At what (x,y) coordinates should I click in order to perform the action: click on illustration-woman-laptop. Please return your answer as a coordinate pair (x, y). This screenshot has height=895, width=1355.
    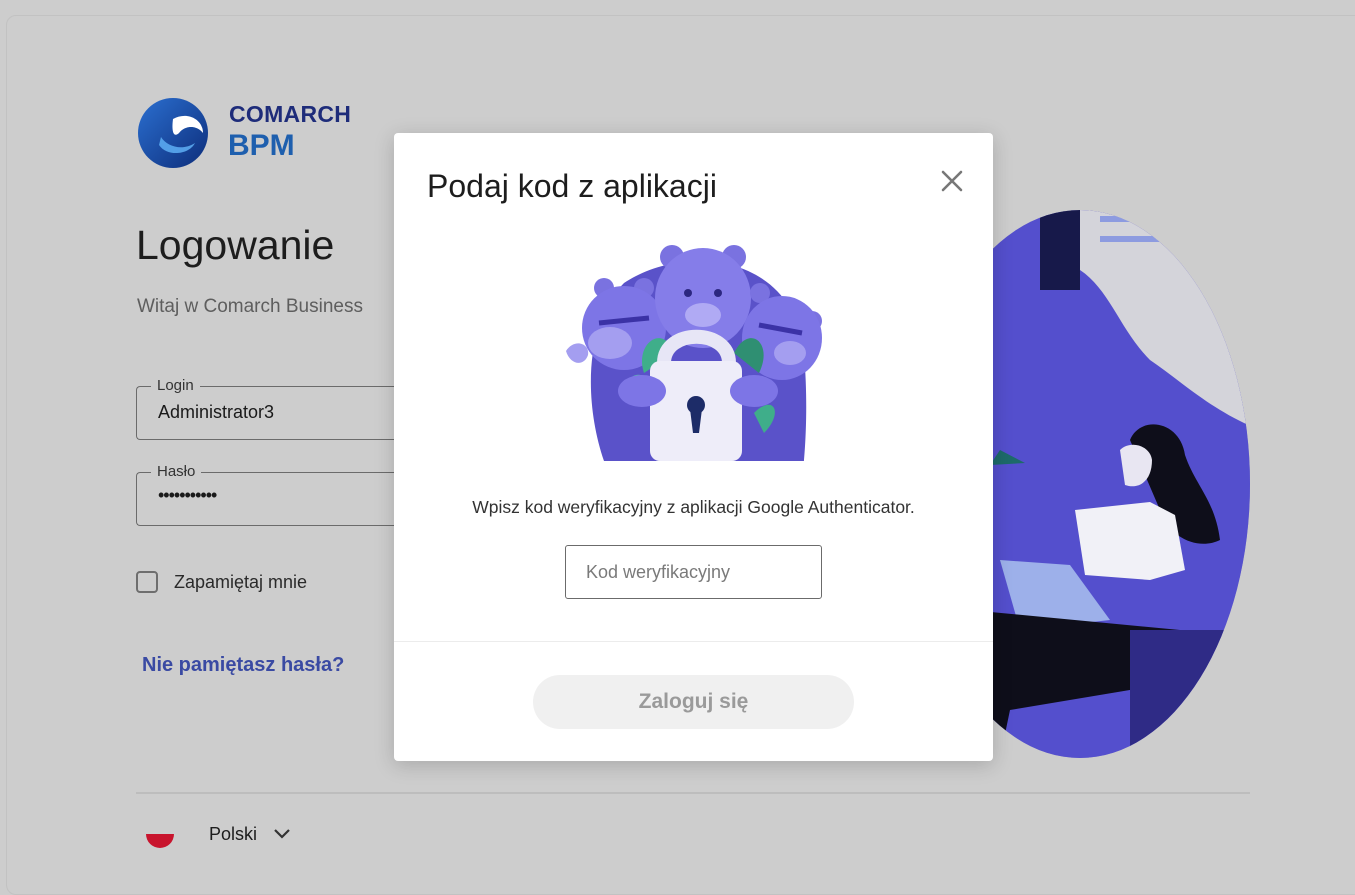
    Looking at the image, I should click on (1115, 484).